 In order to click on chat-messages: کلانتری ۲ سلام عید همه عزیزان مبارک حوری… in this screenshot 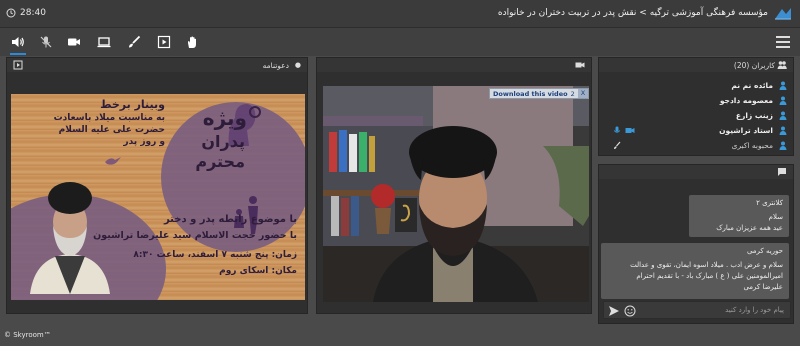, I will do `click(696, 241)`.